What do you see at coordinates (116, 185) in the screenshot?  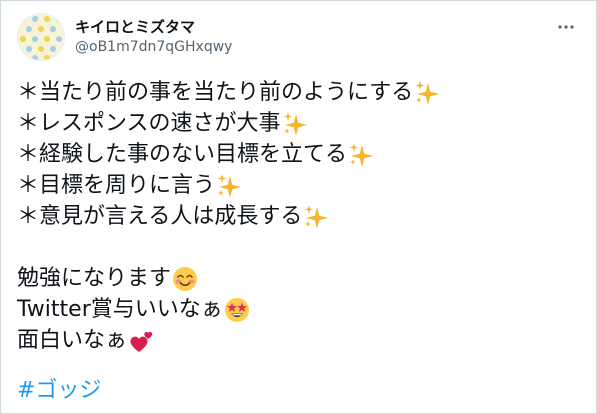 I see `tweet-line-text: ＊目標を周りに言う` at bounding box center [116, 185].